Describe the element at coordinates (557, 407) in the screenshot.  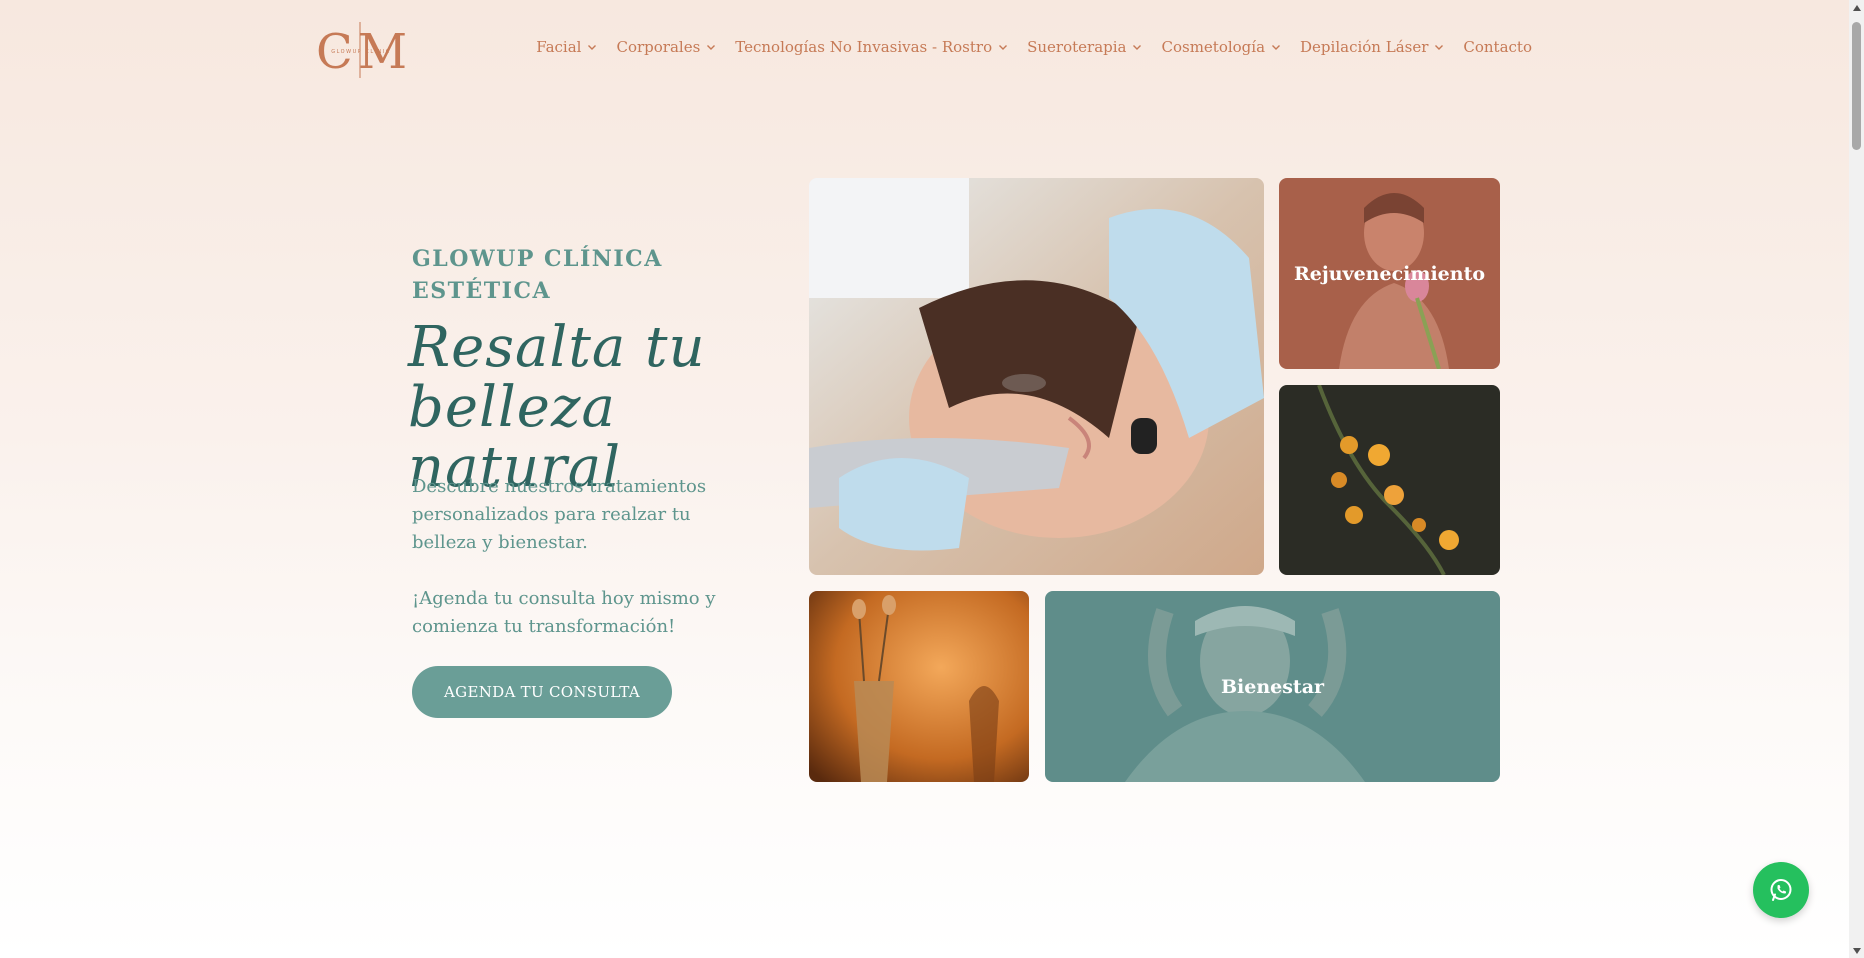
I see `hero-headline: Resalta tu belleza natural` at that location.